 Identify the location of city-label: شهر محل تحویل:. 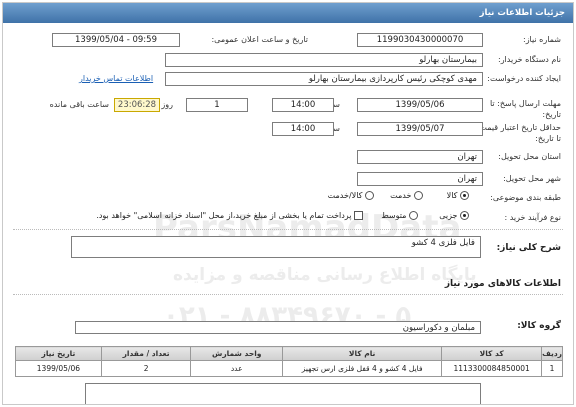
(532, 178).